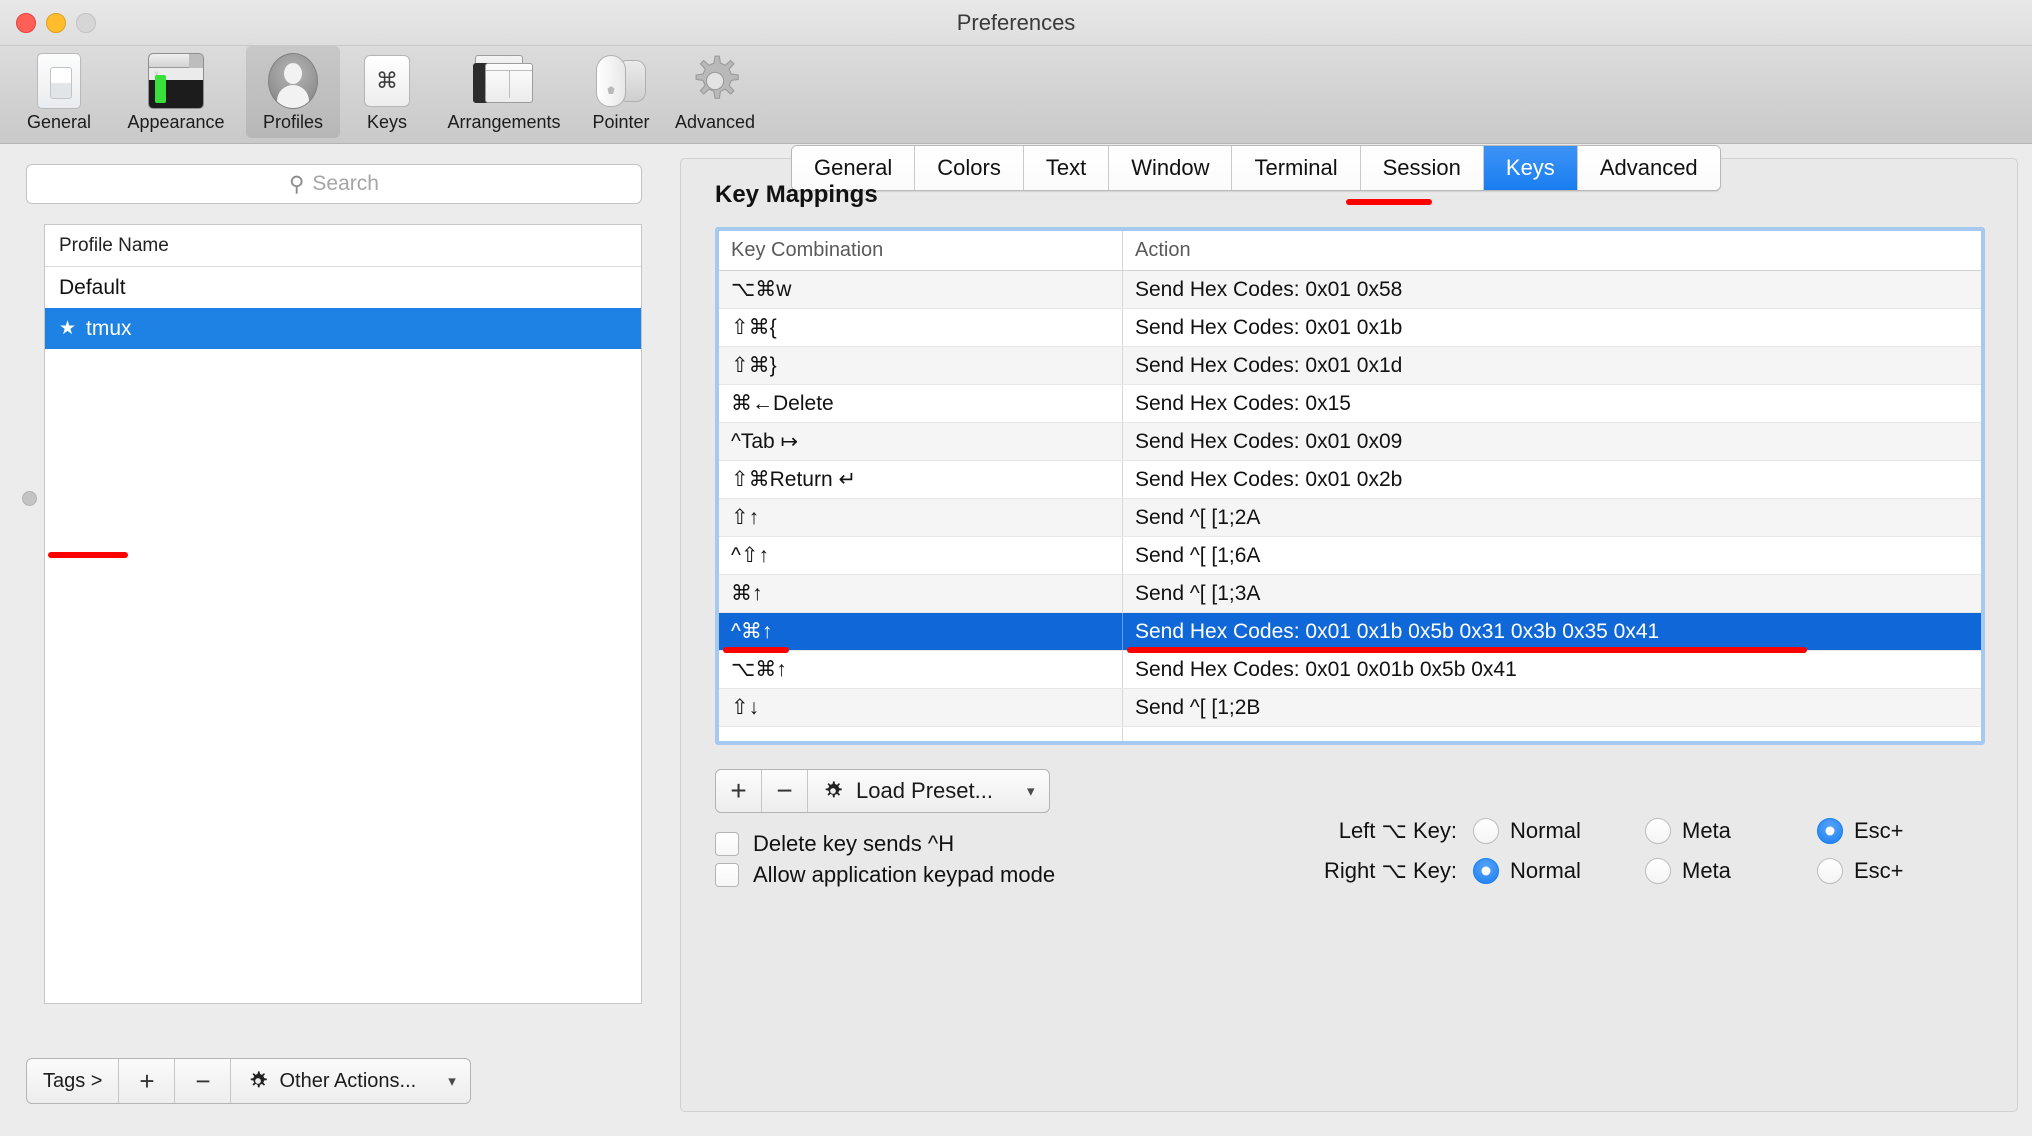 The width and height of the screenshot is (2032, 1136). I want to click on toolbar-item-advanced: Advanced, so click(715, 89).